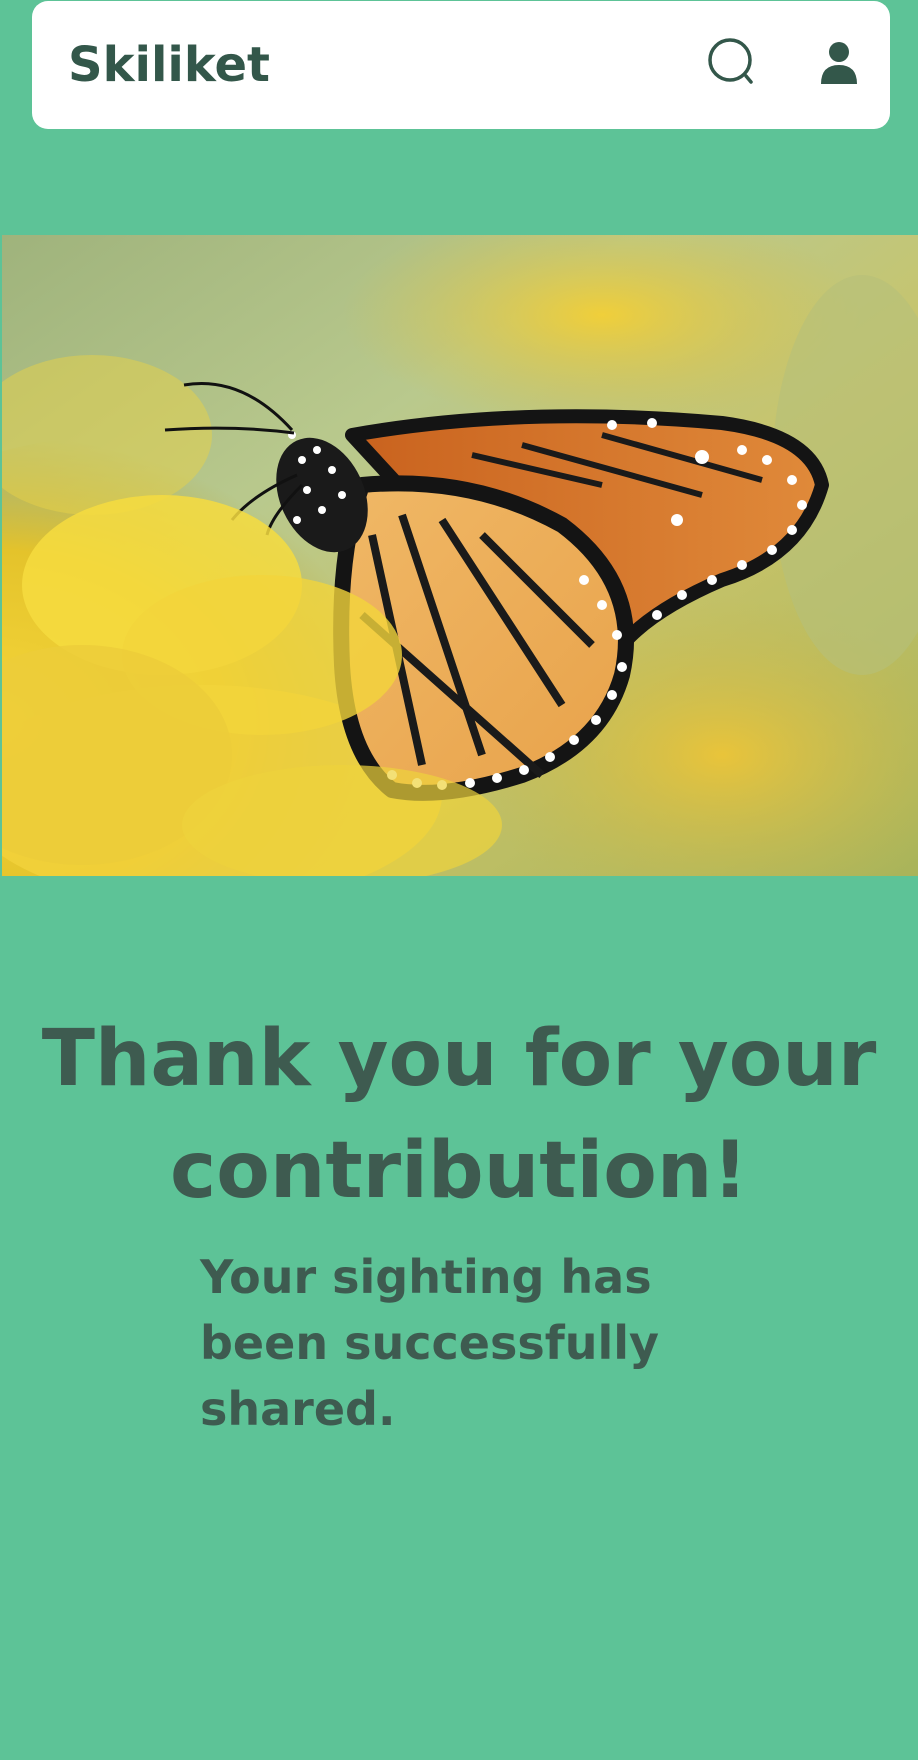 Image resolution: width=918 pixels, height=1760 pixels. I want to click on app-logo-text: Skiliket, so click(169, 65).